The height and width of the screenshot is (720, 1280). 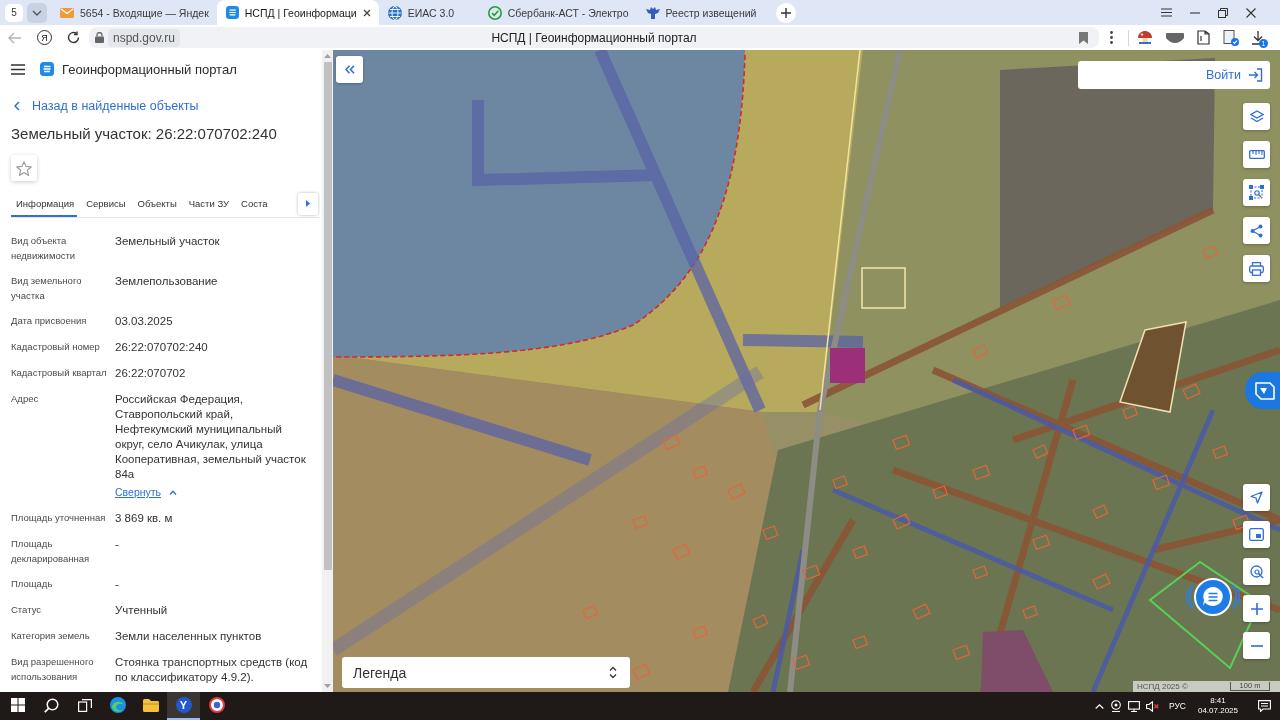 I want to click on chevron-left-icon, so click(x=17, y=106).